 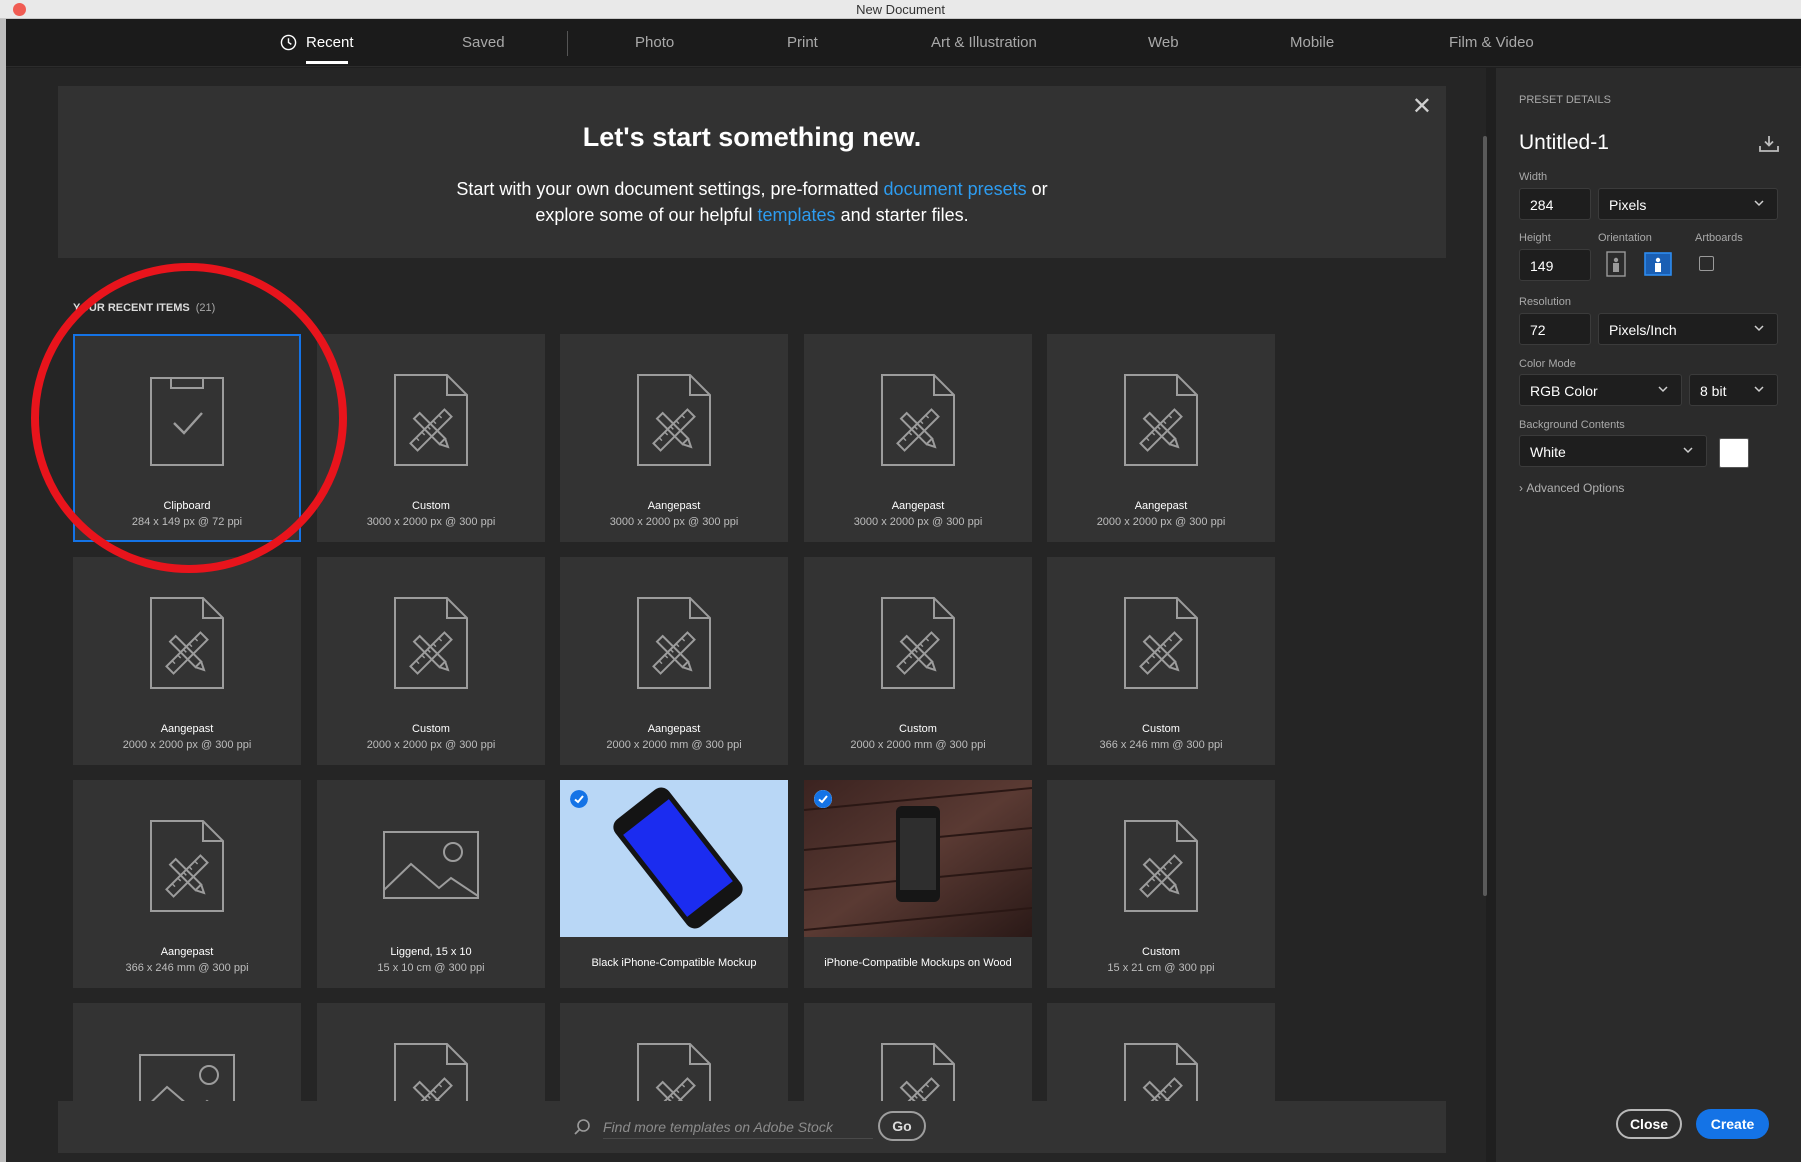 I want to click on recent-item-tile: Custom 3000 x 2000 px @ 300 ppi, so click(x=431, y=438).